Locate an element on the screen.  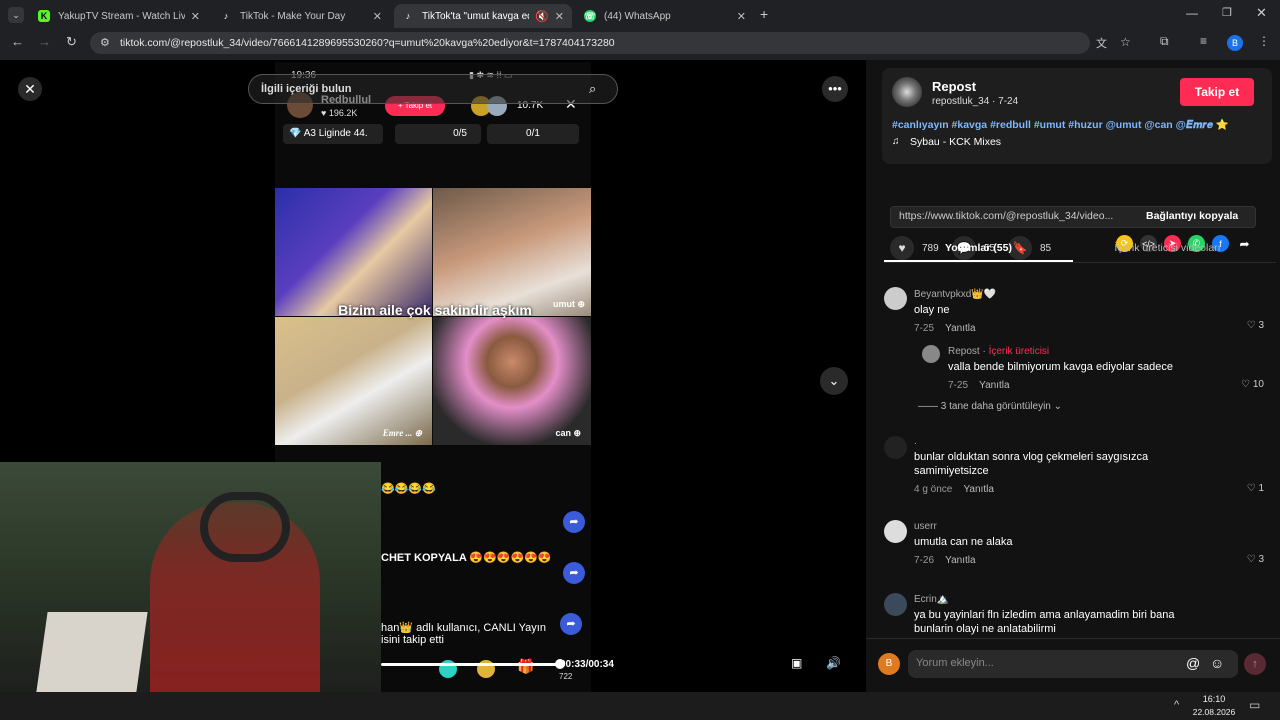
comment-like: ♡ 1 is located at coordinates (1255, 488).